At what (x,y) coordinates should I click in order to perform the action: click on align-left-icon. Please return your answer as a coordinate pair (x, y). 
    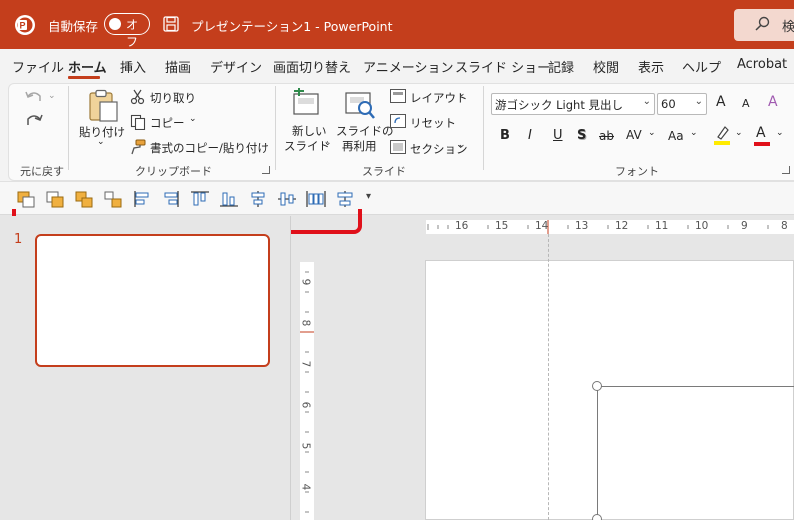
    Looking at the image, I should click on (142, 199).